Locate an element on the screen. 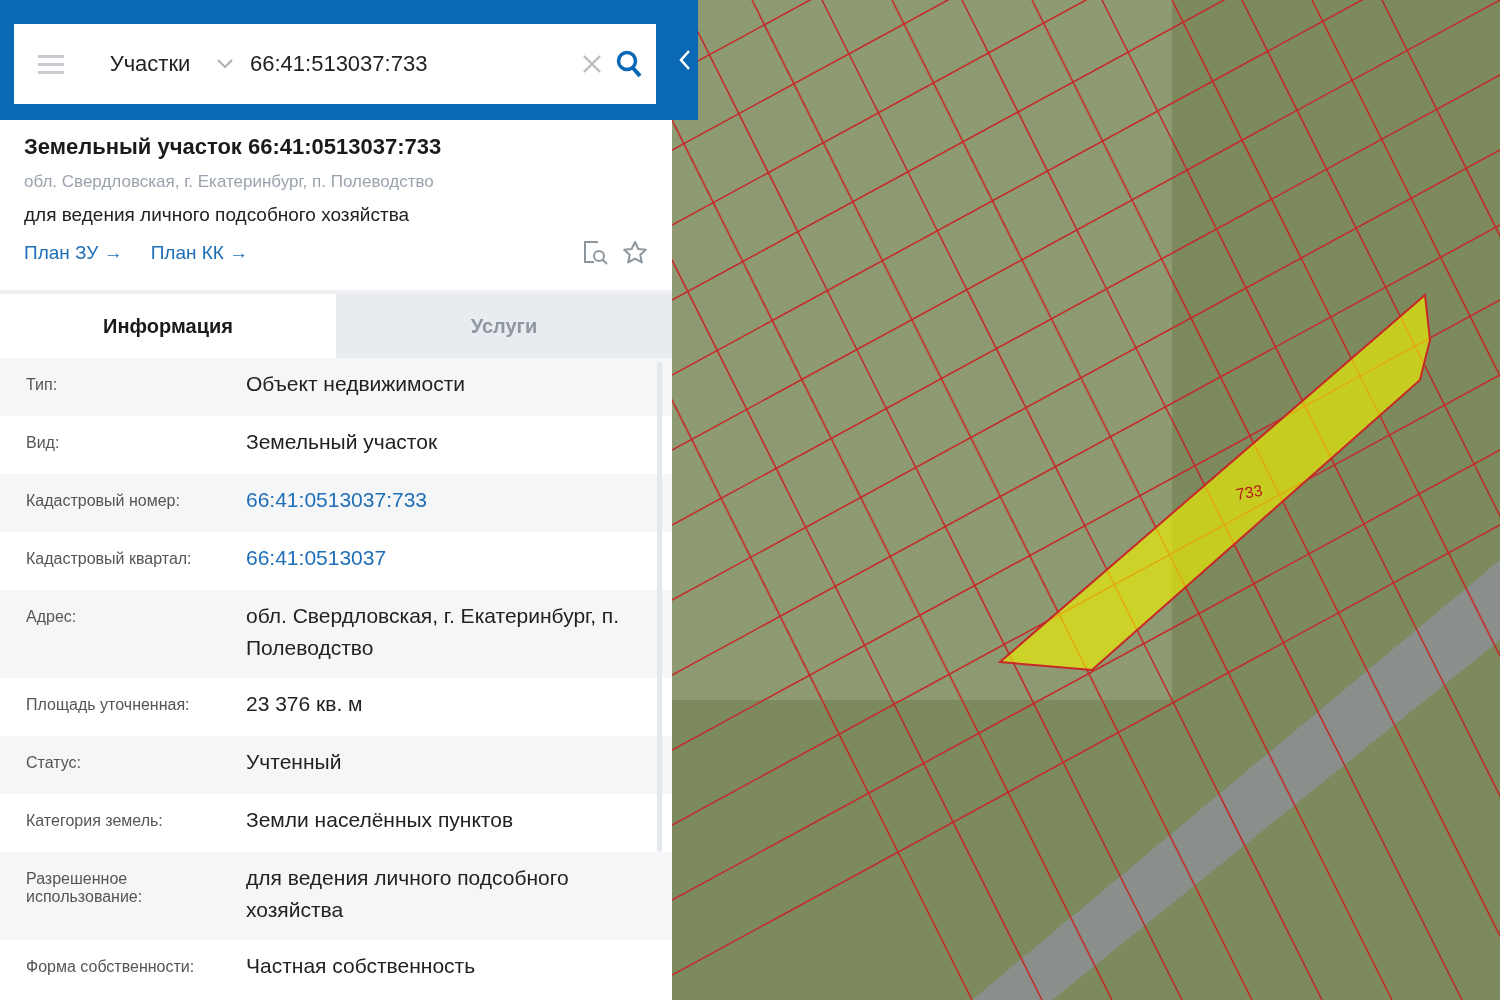 The width and height of the screenshot is (1500, 1000). parcel-number: 733 is located at coordinates (1249, 492).